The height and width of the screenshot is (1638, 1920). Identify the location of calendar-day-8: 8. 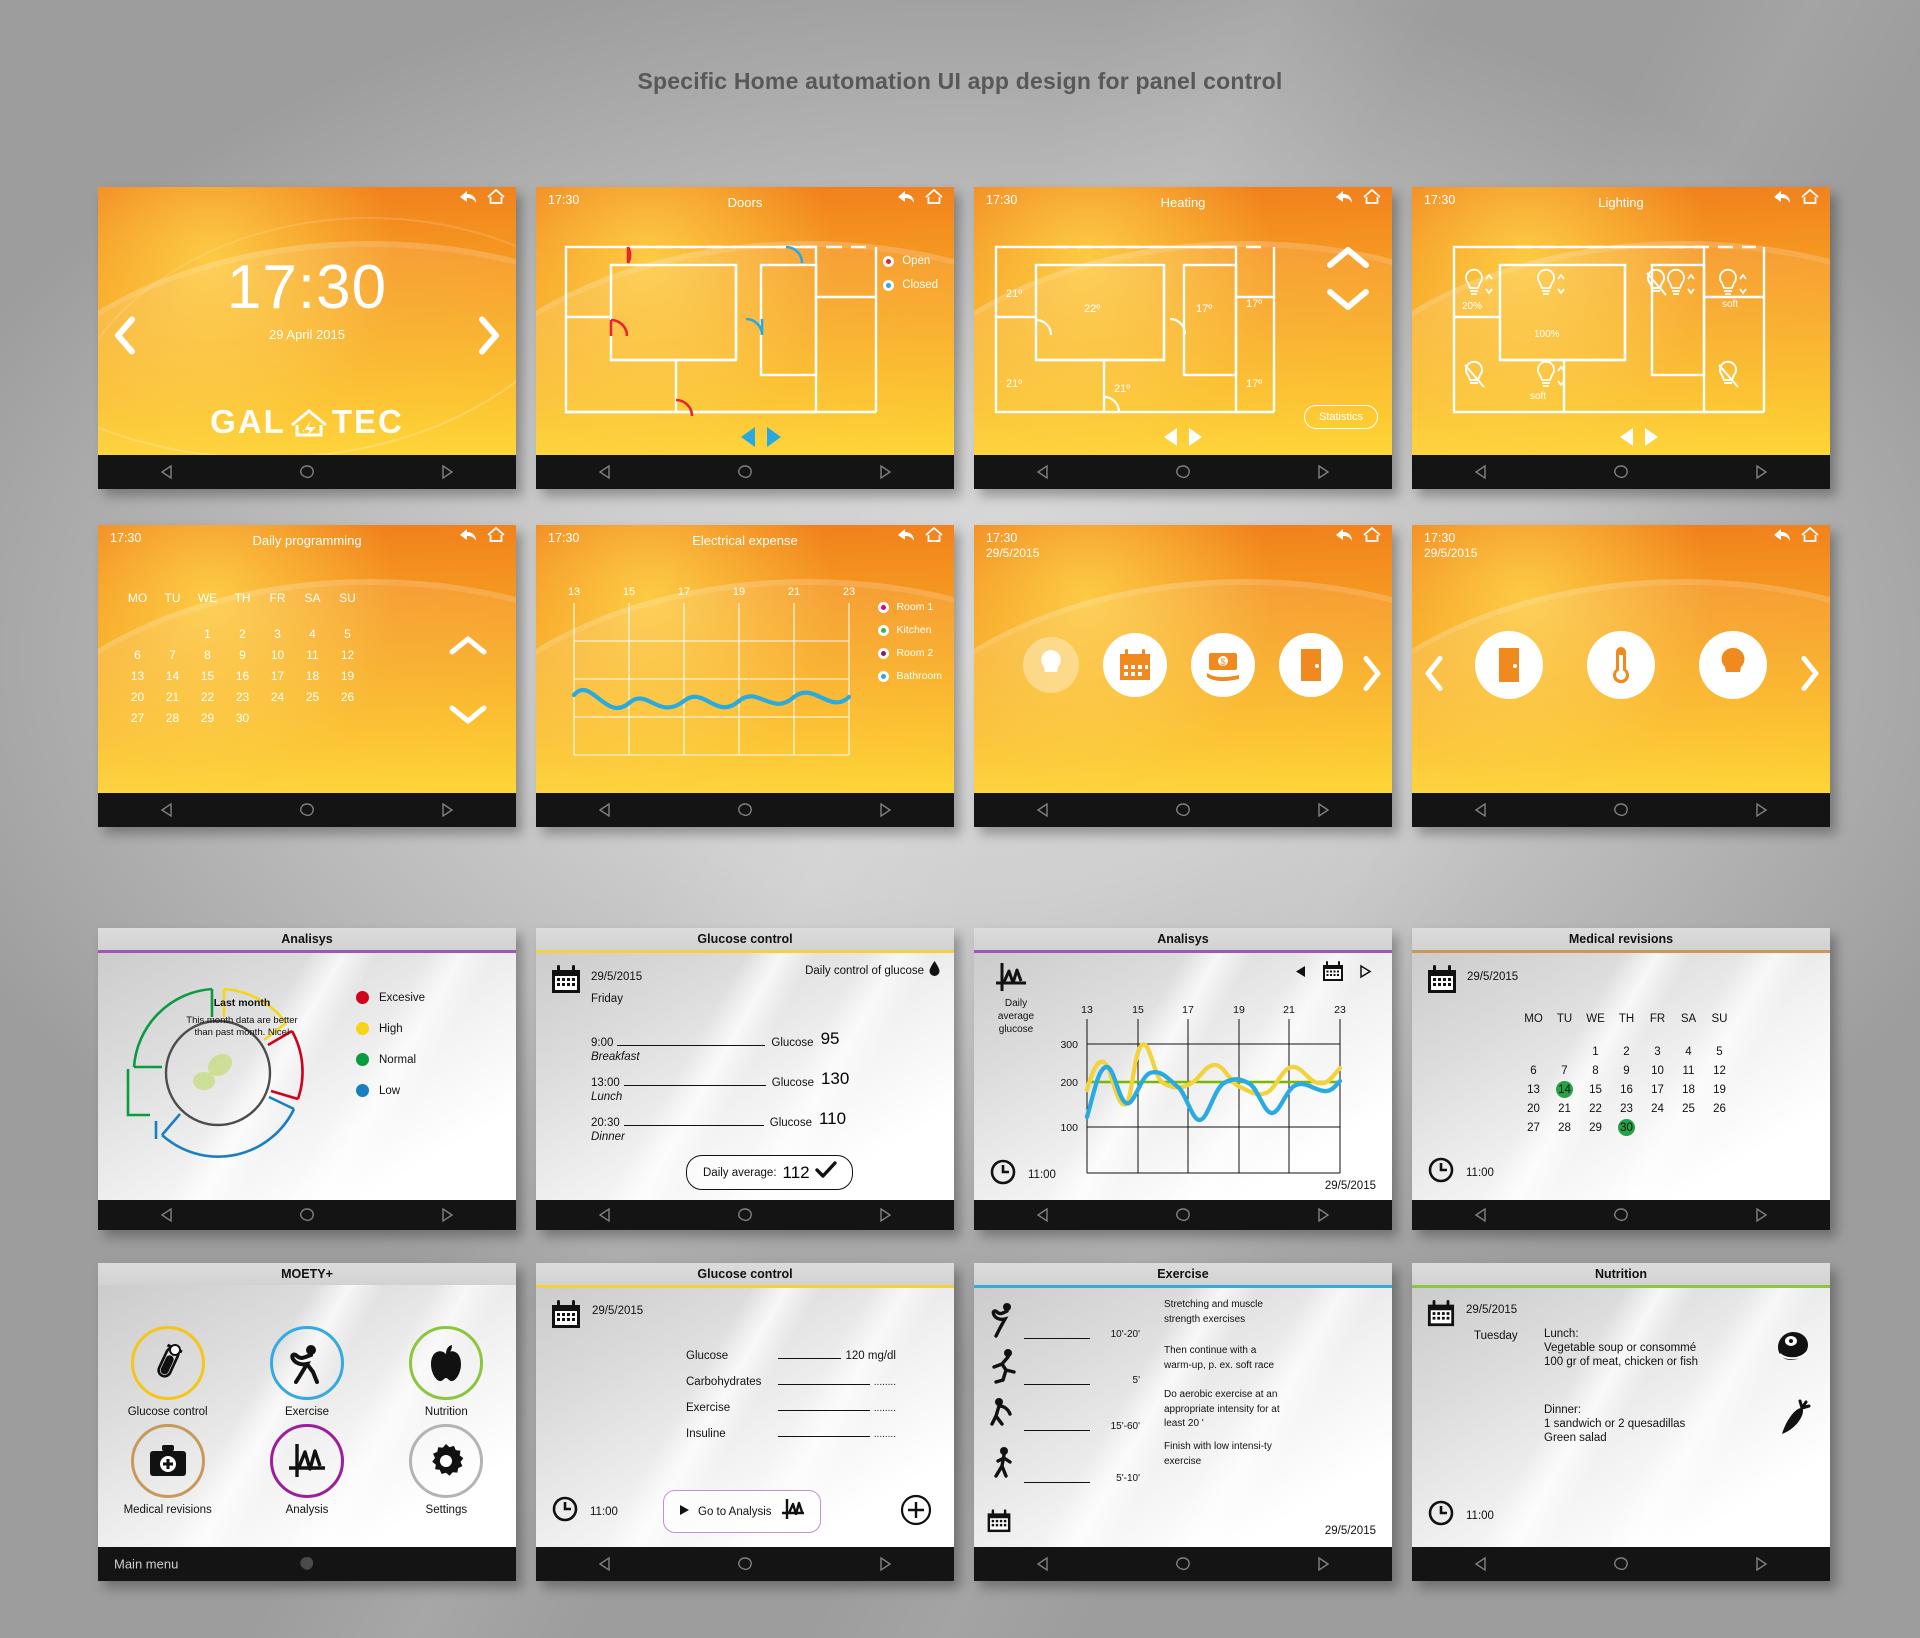
(207, 654).